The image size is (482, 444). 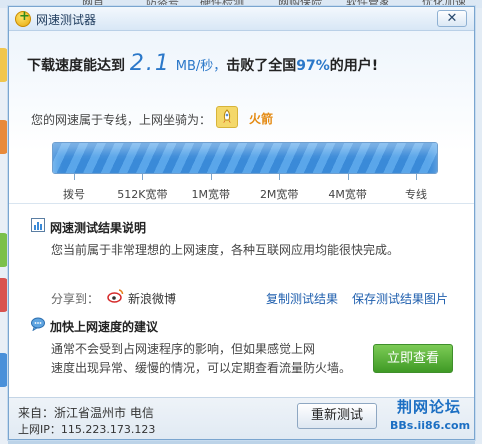 I want to click on rocket-icon, so click(x=227, y=117).